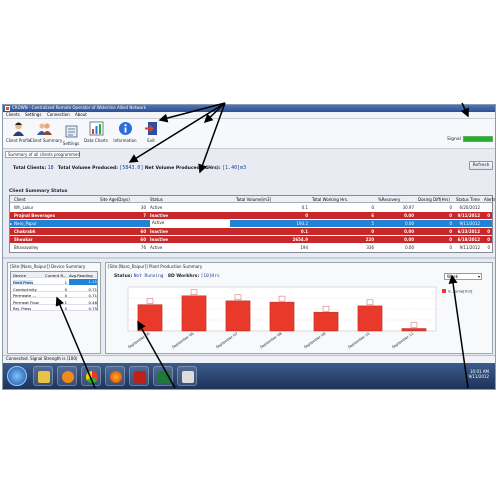 The width and height of the screenshot is (500, 500). Describe the element at coordinates (478, 139) in the screenshot. I see `signal-strength-bar` at that location.